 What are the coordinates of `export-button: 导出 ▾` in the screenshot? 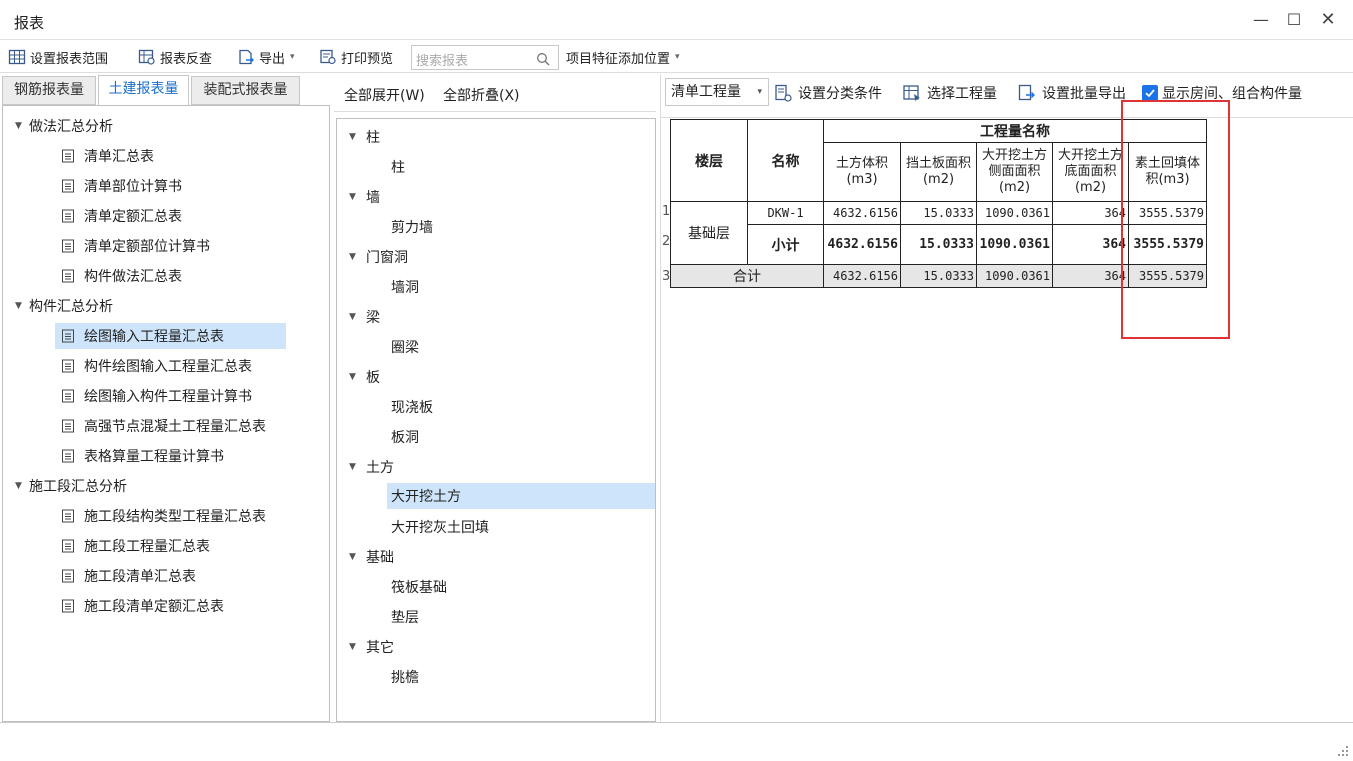 It's located at (266, 57).